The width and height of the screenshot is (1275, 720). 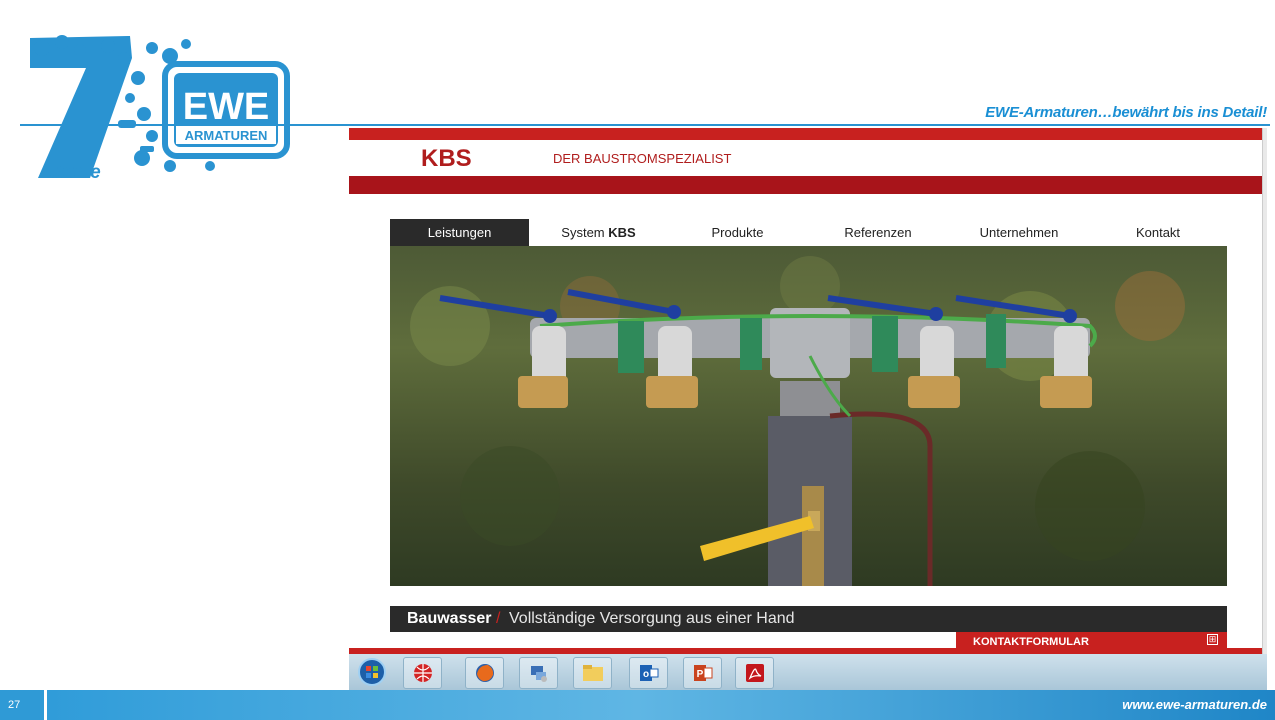 What do you see at coordinates (1031, 642) in the screenshot?
I see `contact-form-label: KONTAKTFORMULAR` at bounding box center [1031, 642].